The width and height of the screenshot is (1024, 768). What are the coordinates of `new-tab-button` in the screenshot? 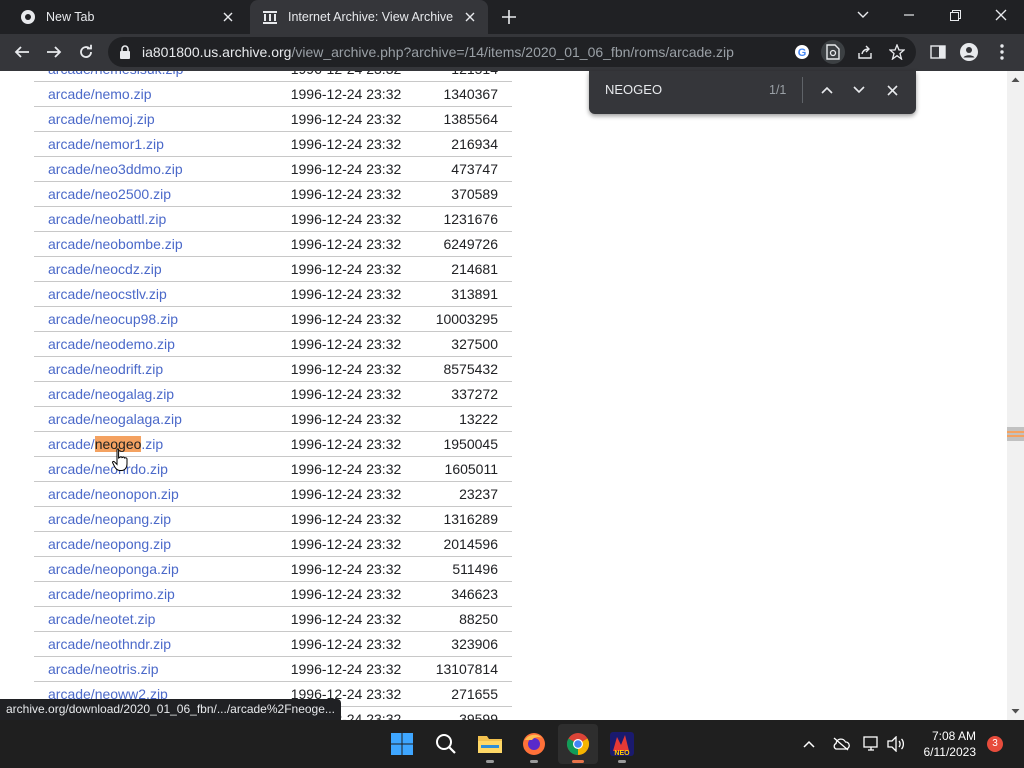 It's located at (509, 17).